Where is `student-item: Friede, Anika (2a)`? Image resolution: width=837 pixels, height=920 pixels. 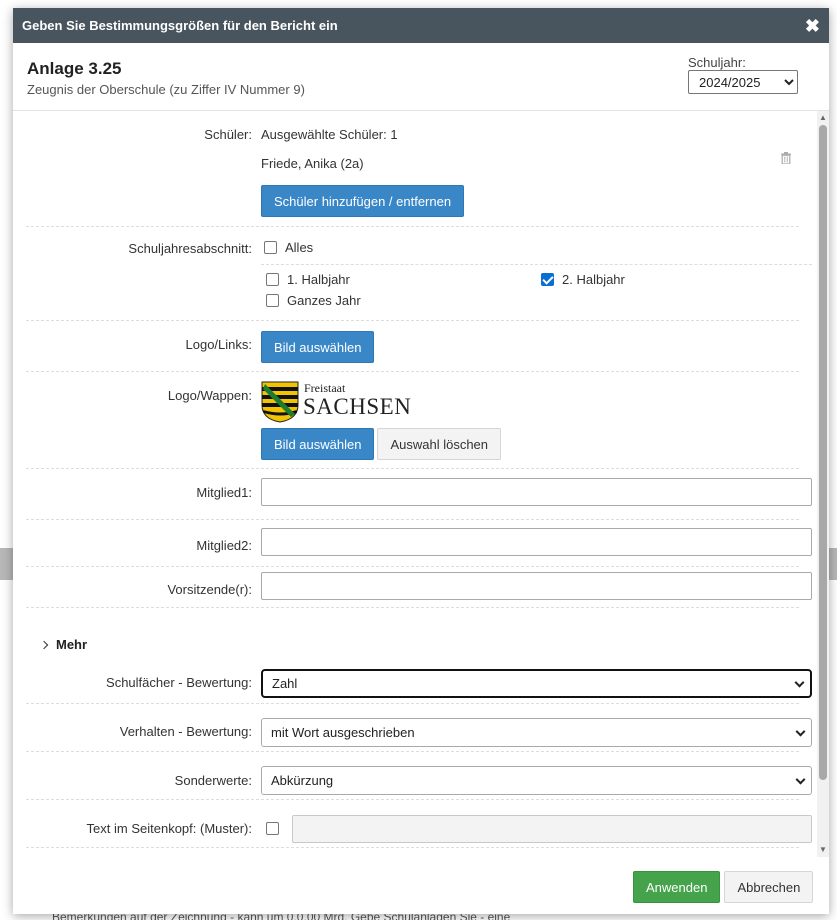
student-item: Friede, Anika (2a) is located at coordinates (312, 163).